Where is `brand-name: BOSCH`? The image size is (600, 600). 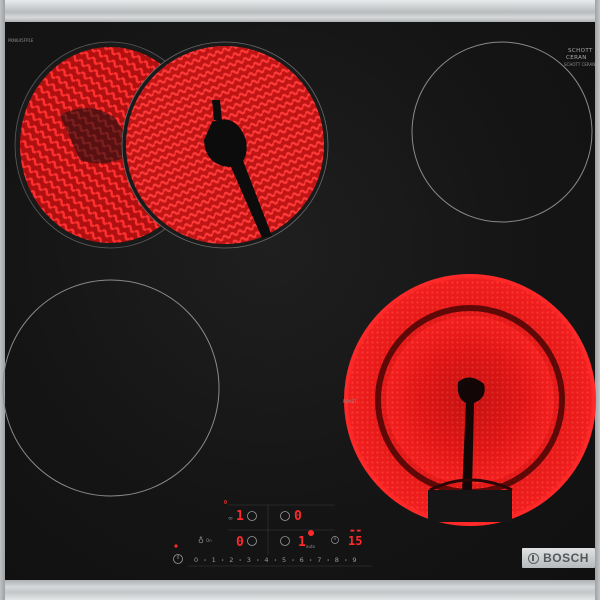
brand-name: BOSCH is located at coordinates (566, 558).